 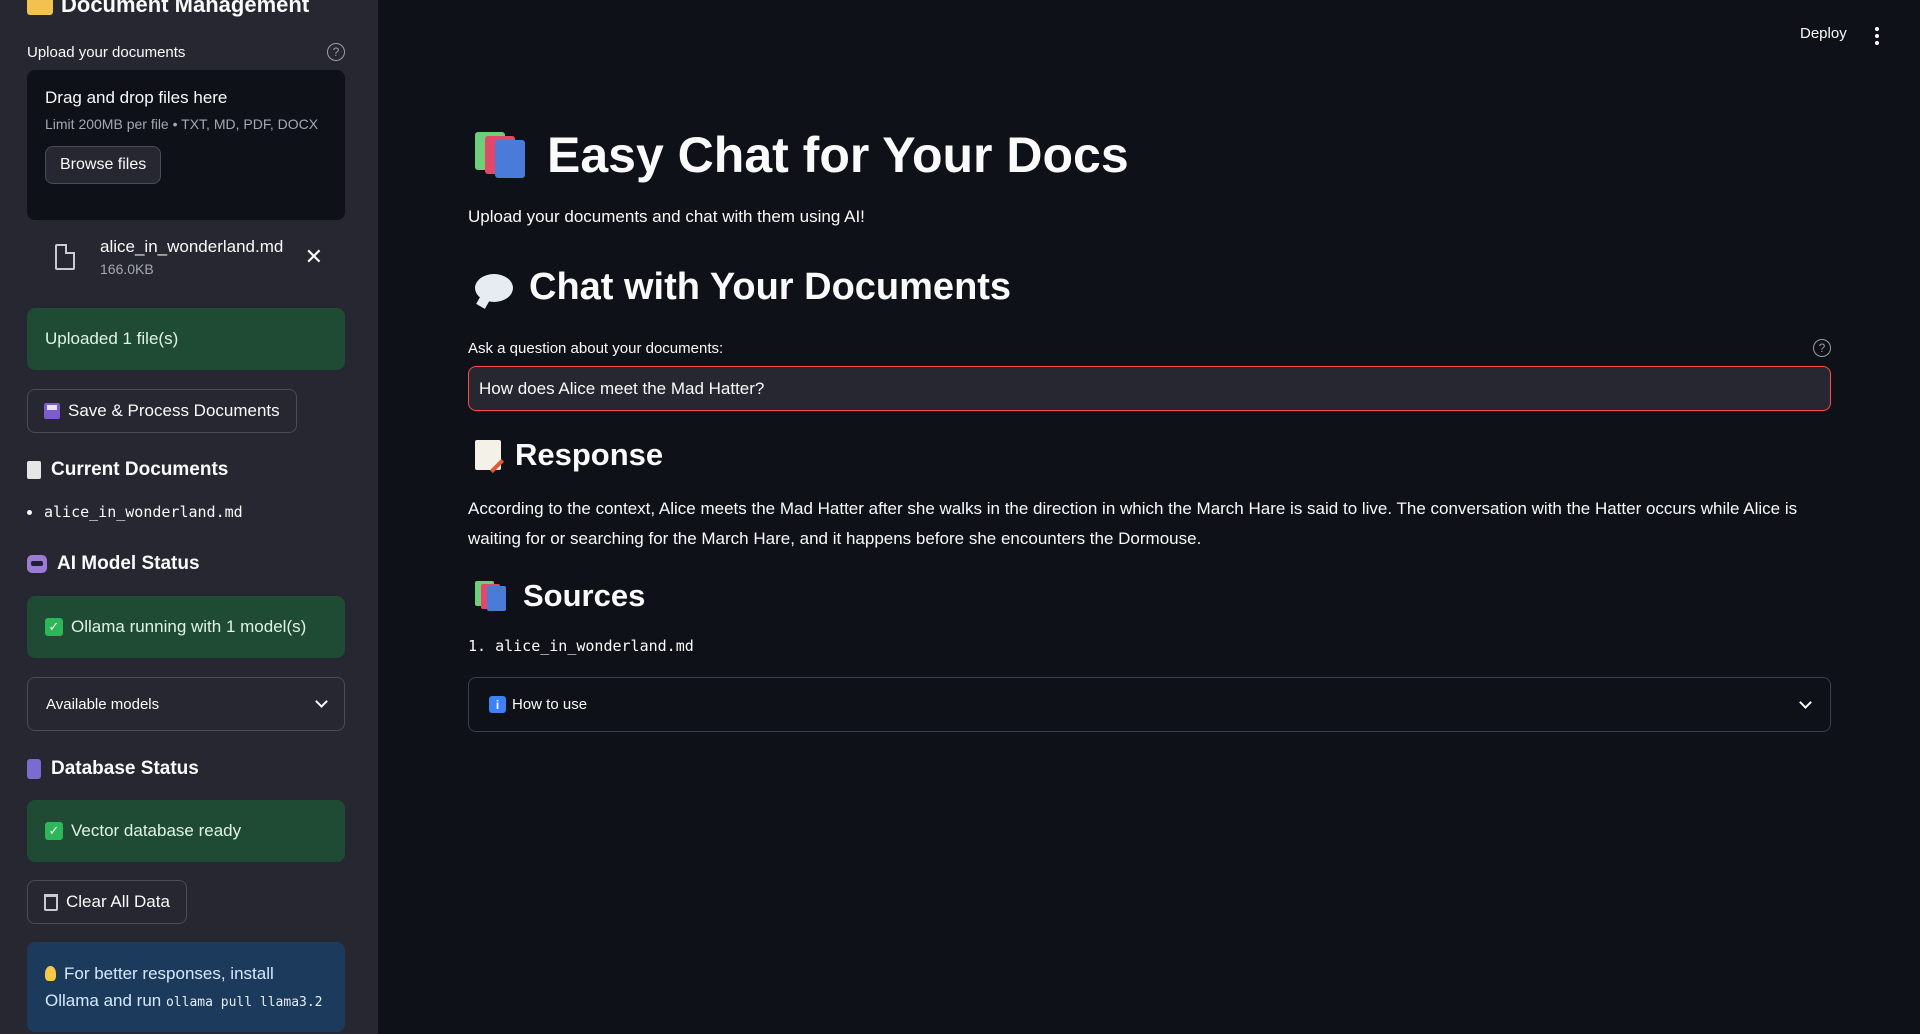 I want to click on database-status-heading-text: Database Status, so click(x=125, y=768).